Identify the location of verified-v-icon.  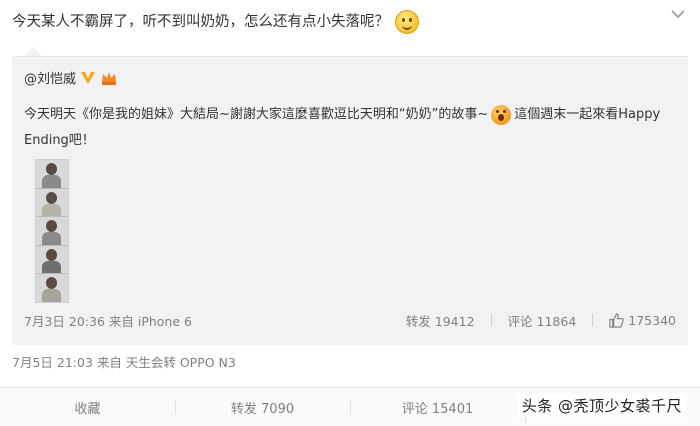
(88, 77).